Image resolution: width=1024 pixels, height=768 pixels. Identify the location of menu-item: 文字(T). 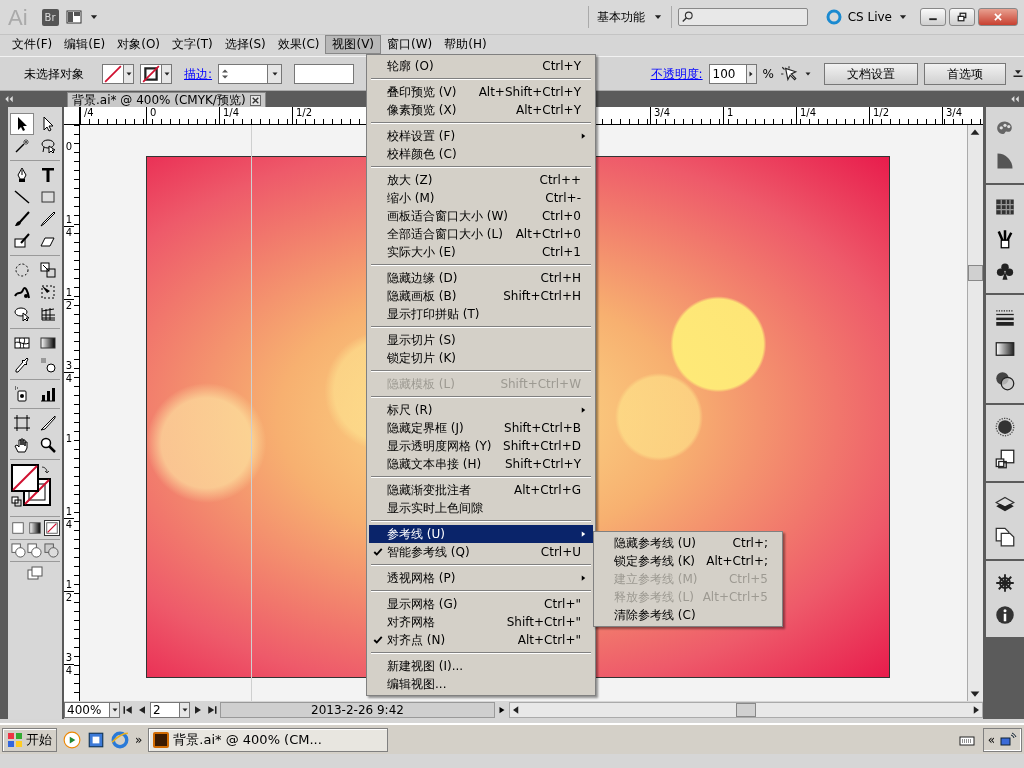
(192, 44).